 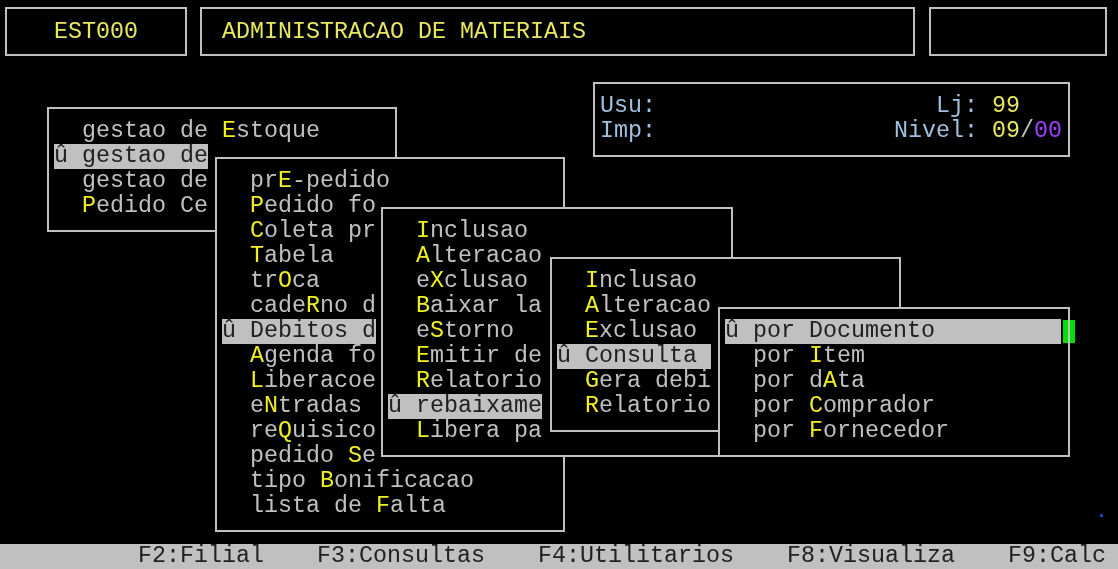 I want to click on menu-item: û Consulta, so click(x=634, y=356).